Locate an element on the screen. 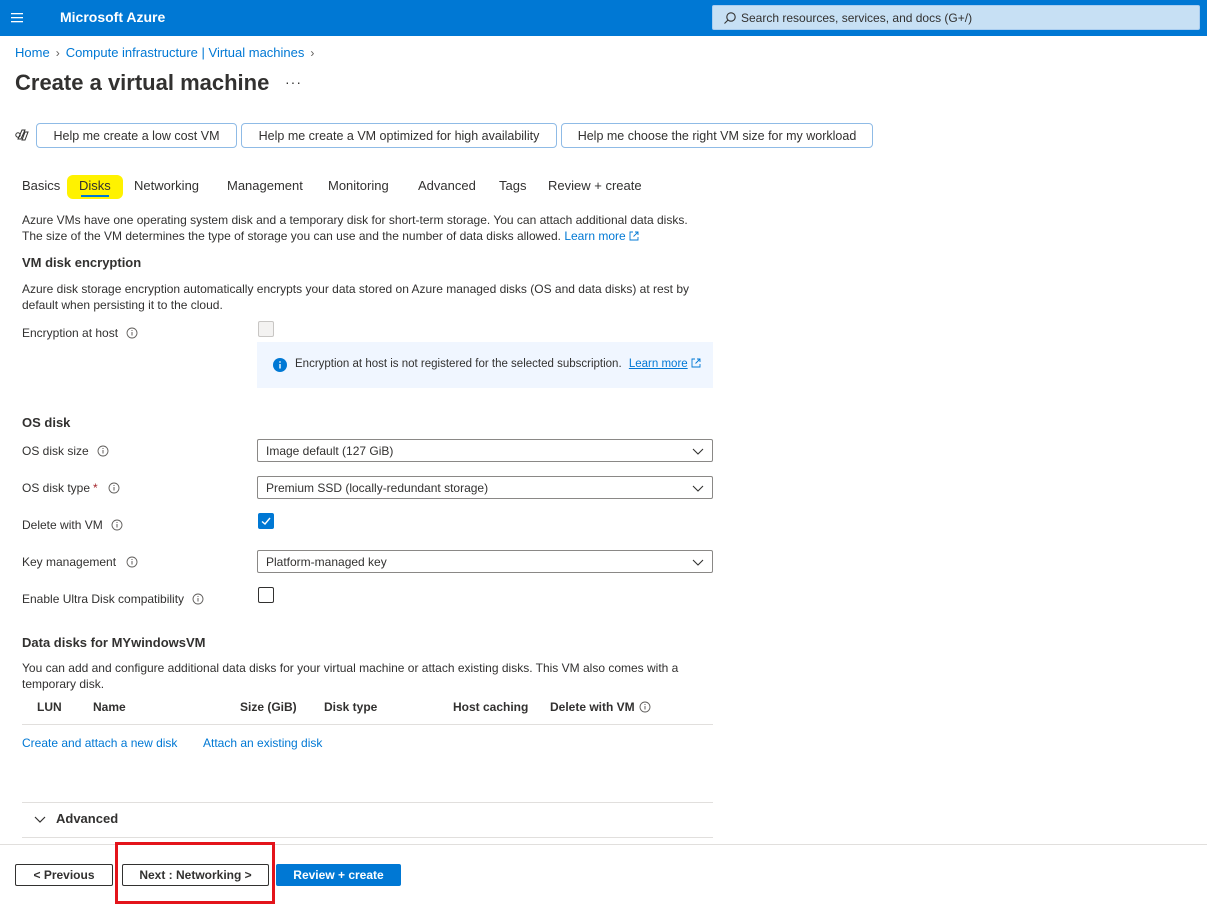 This screenshot has width=1207, height=905. os-disk-type-value: Premium SSD (locally-redundant storage) is located at coordinates (377, 488).